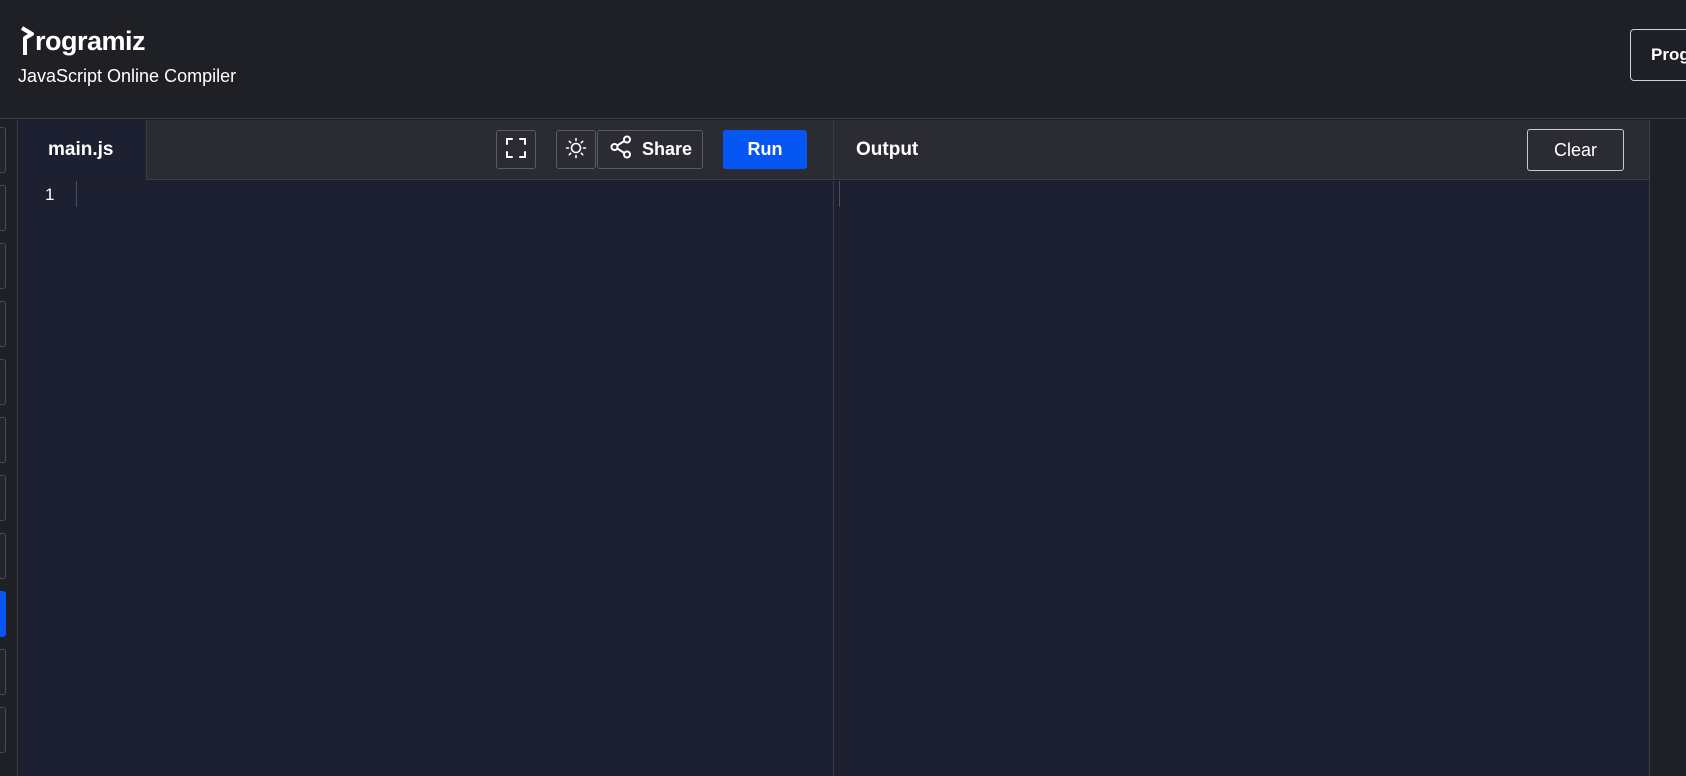 This screenshot has height=776, width=1686. I want to click on output-title: Output, so click(887, 149).